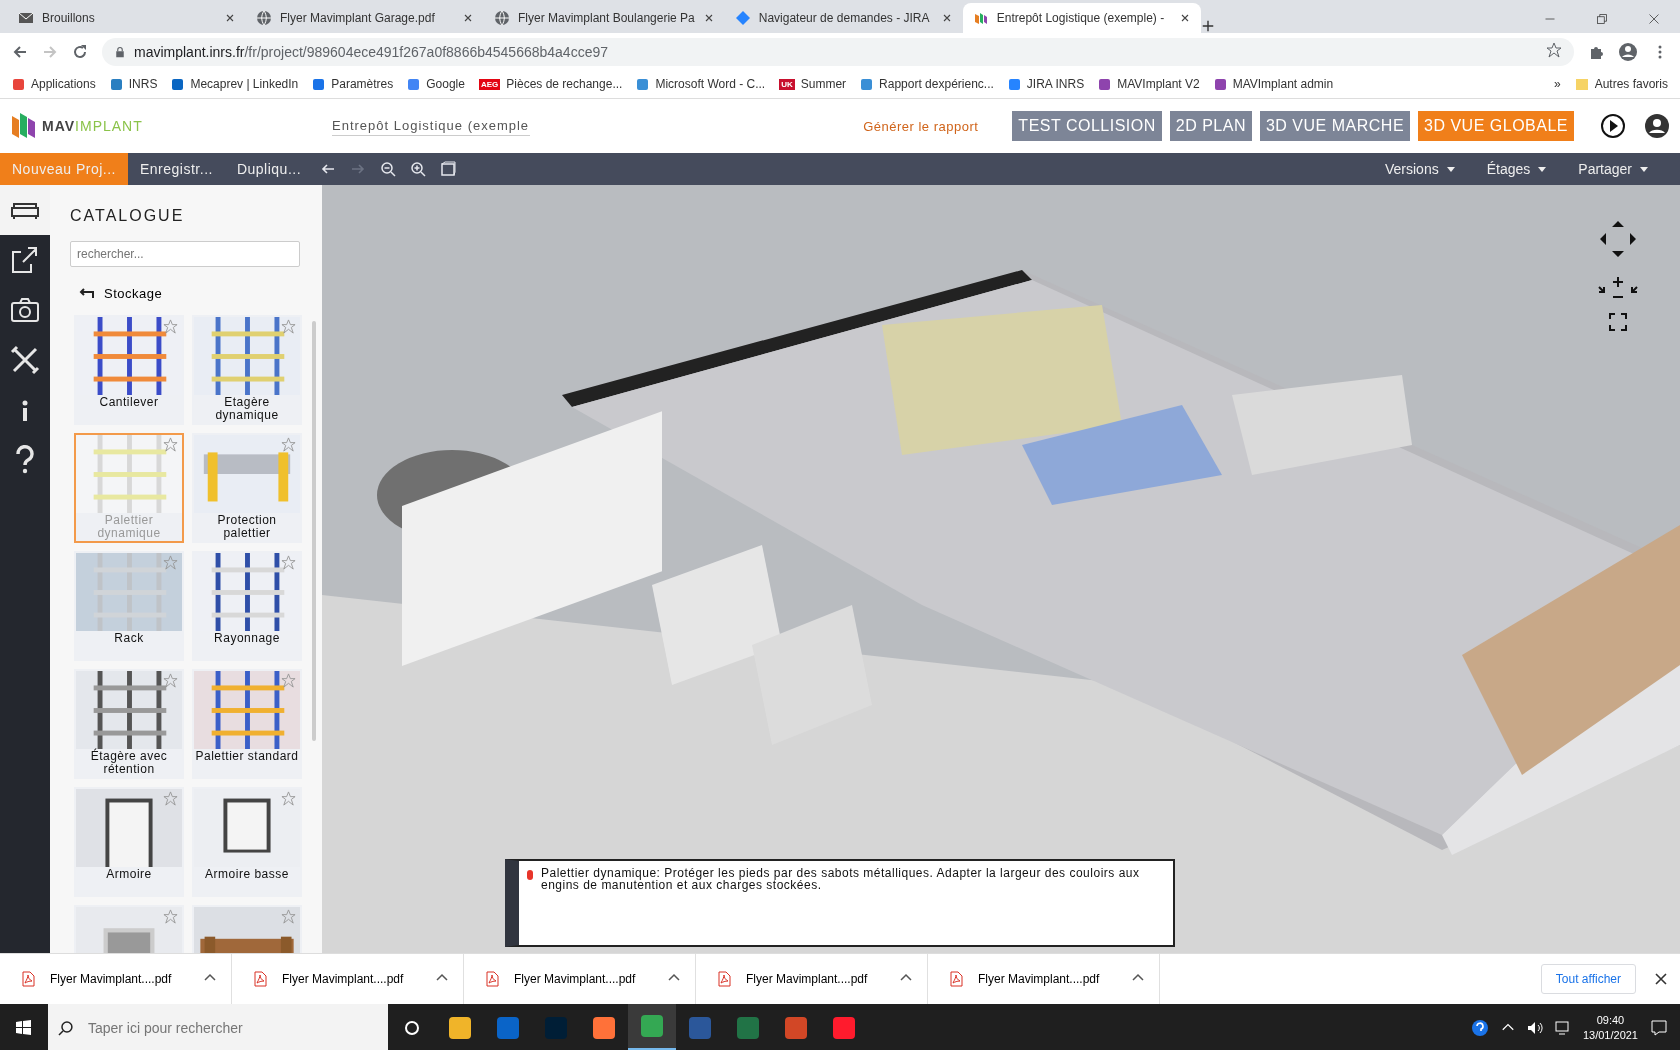 This screenshot has height=1050, width=1680. What do you see at coordinates (843, 18) in the screenshot?
I see `browser-tab: Navigateur de demandes - JIRA` at bounding box center [843, 18].